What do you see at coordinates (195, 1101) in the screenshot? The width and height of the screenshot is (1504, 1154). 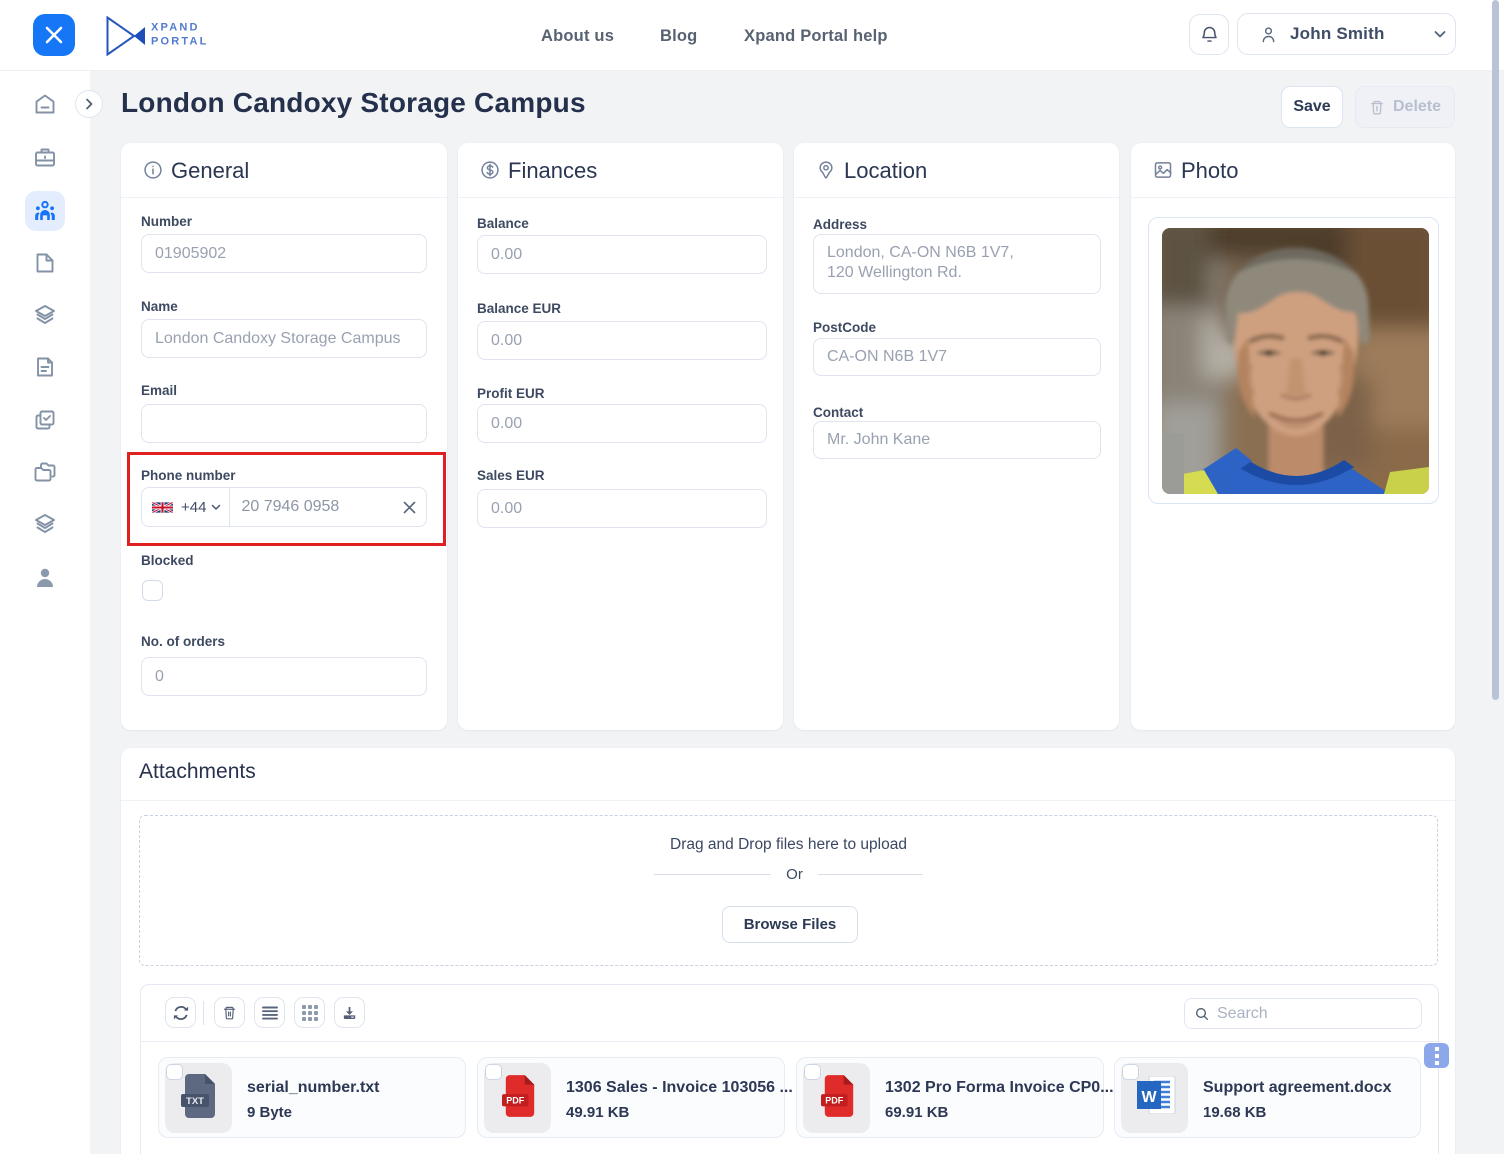 I see `svg-text: TXT` at bounding box center [195, 1101].